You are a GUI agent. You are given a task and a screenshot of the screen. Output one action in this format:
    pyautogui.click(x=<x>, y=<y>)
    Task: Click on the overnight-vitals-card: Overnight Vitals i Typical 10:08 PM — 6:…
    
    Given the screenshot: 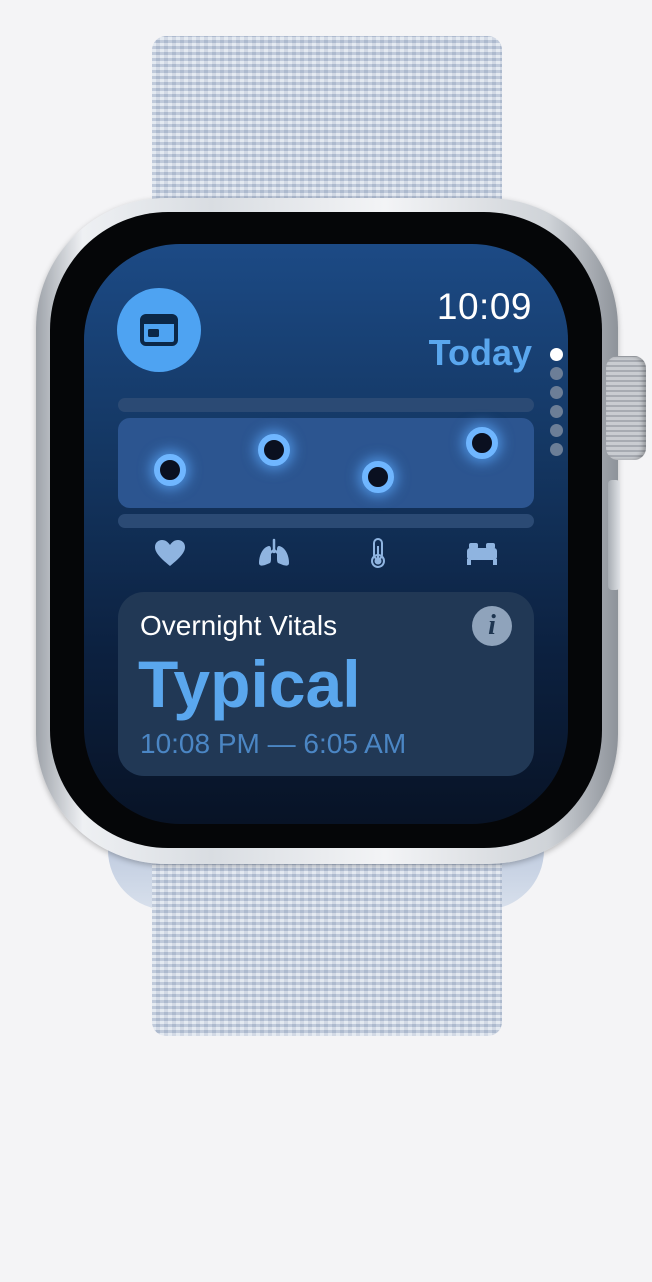 What is the action you would take?
    pyautogui.click(x=326, y=684)
    